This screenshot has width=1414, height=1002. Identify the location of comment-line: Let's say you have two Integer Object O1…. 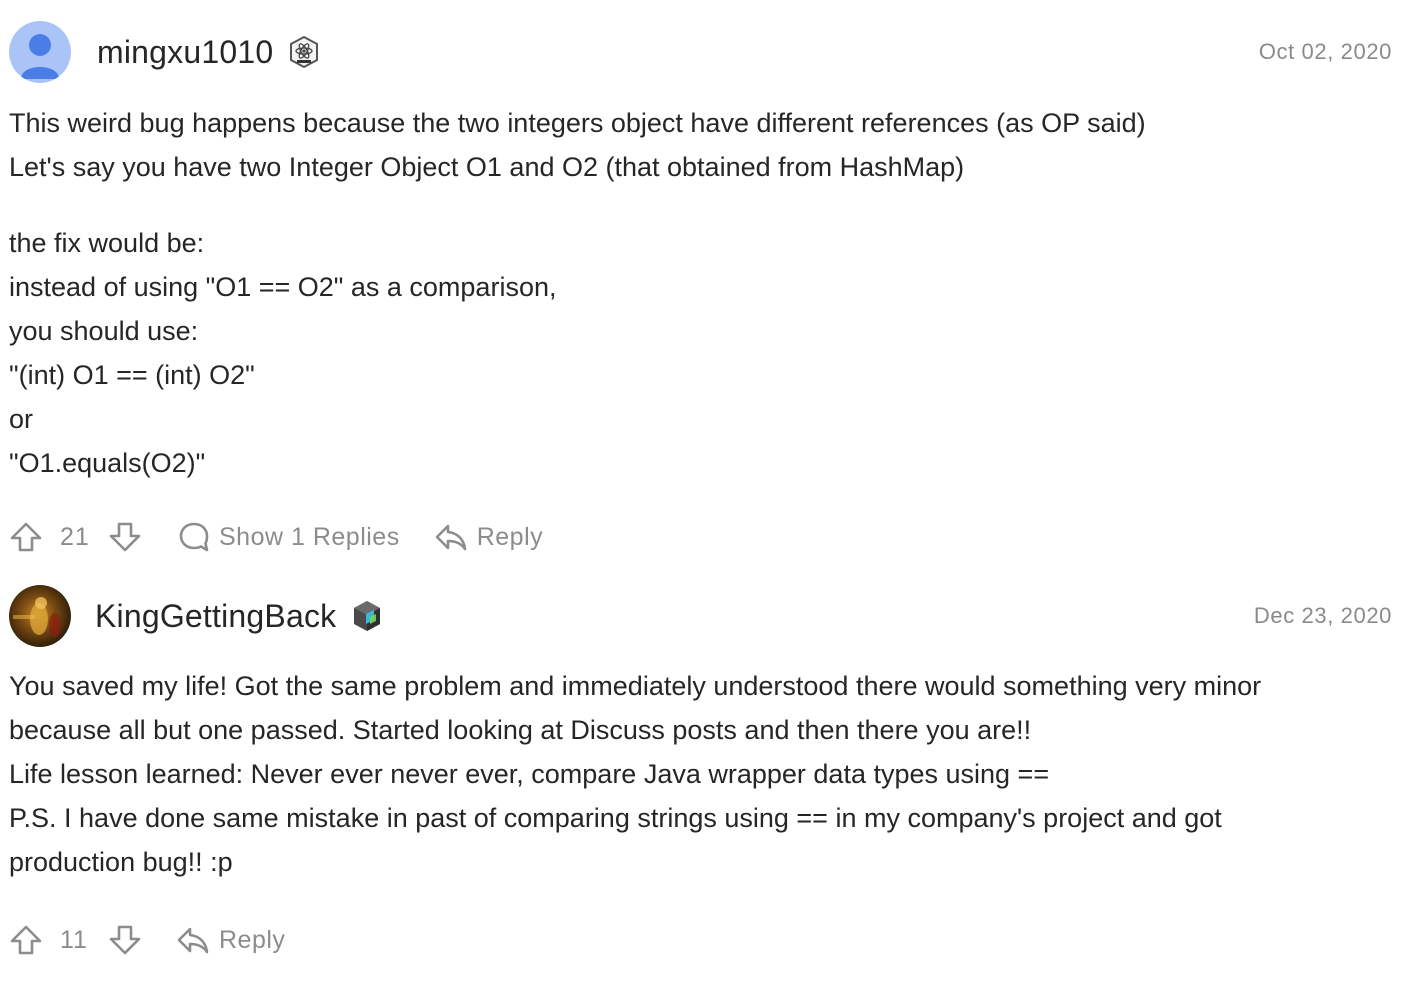
(487, 167).